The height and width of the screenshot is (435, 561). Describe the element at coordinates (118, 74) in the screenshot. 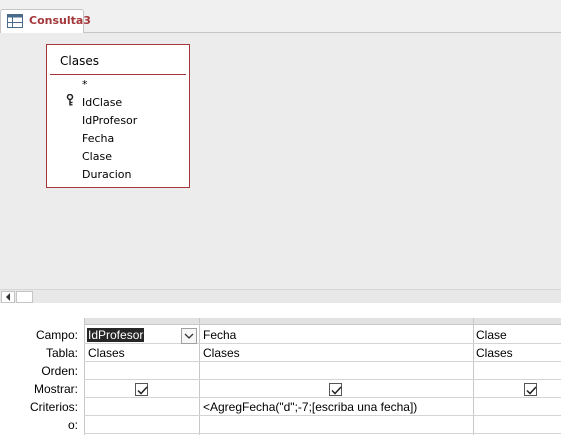

I see `title-separator` at that location.